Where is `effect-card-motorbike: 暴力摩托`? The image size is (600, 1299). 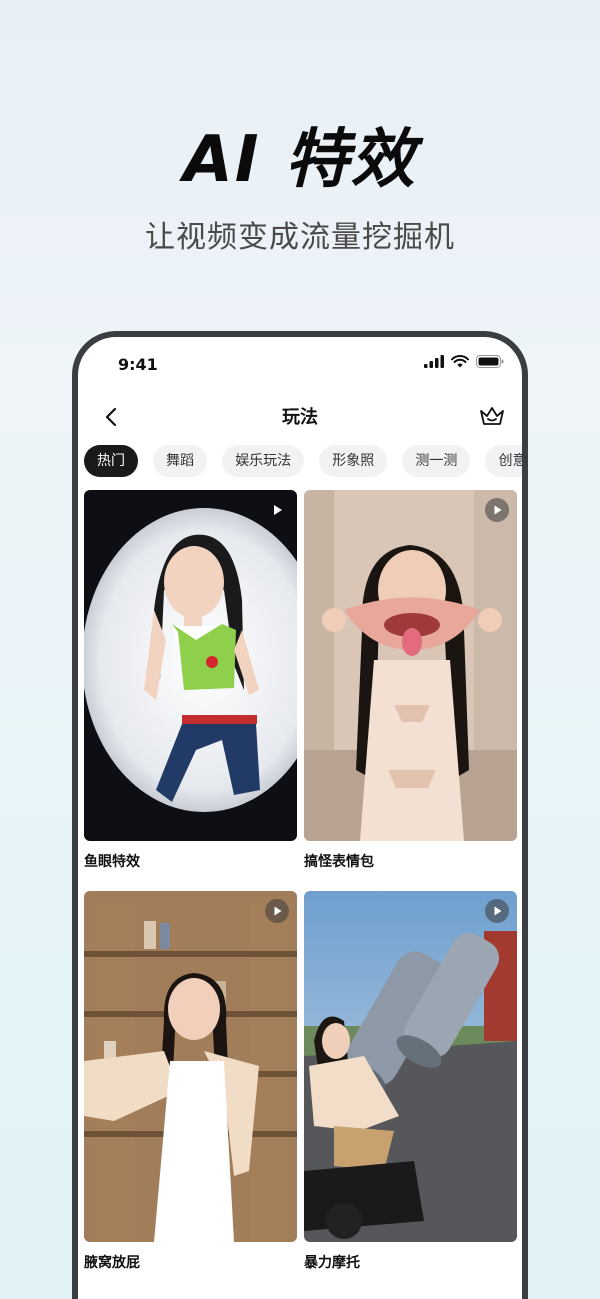
effect-card-motorbike: 暴力摩托 is located at coordinates (410, 1081).